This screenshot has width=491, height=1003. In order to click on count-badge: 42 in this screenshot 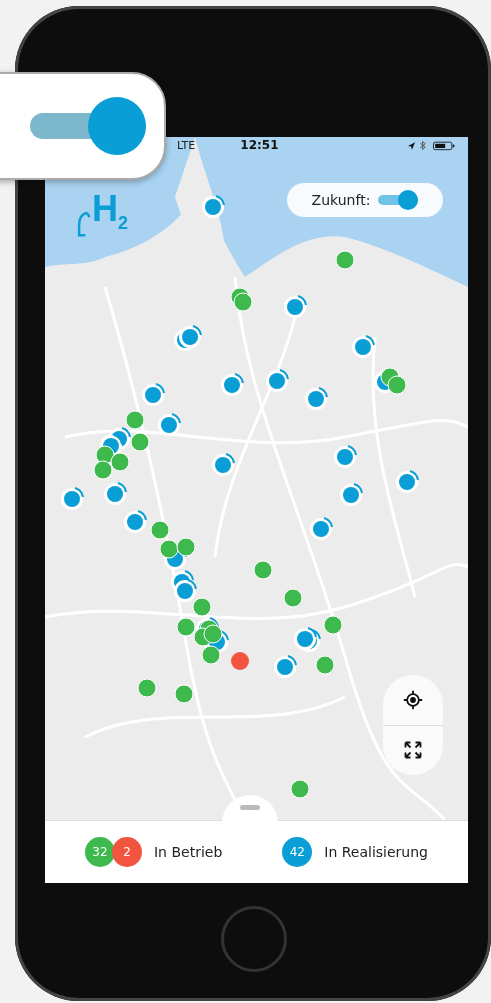, I will do `click(297, 852)`.